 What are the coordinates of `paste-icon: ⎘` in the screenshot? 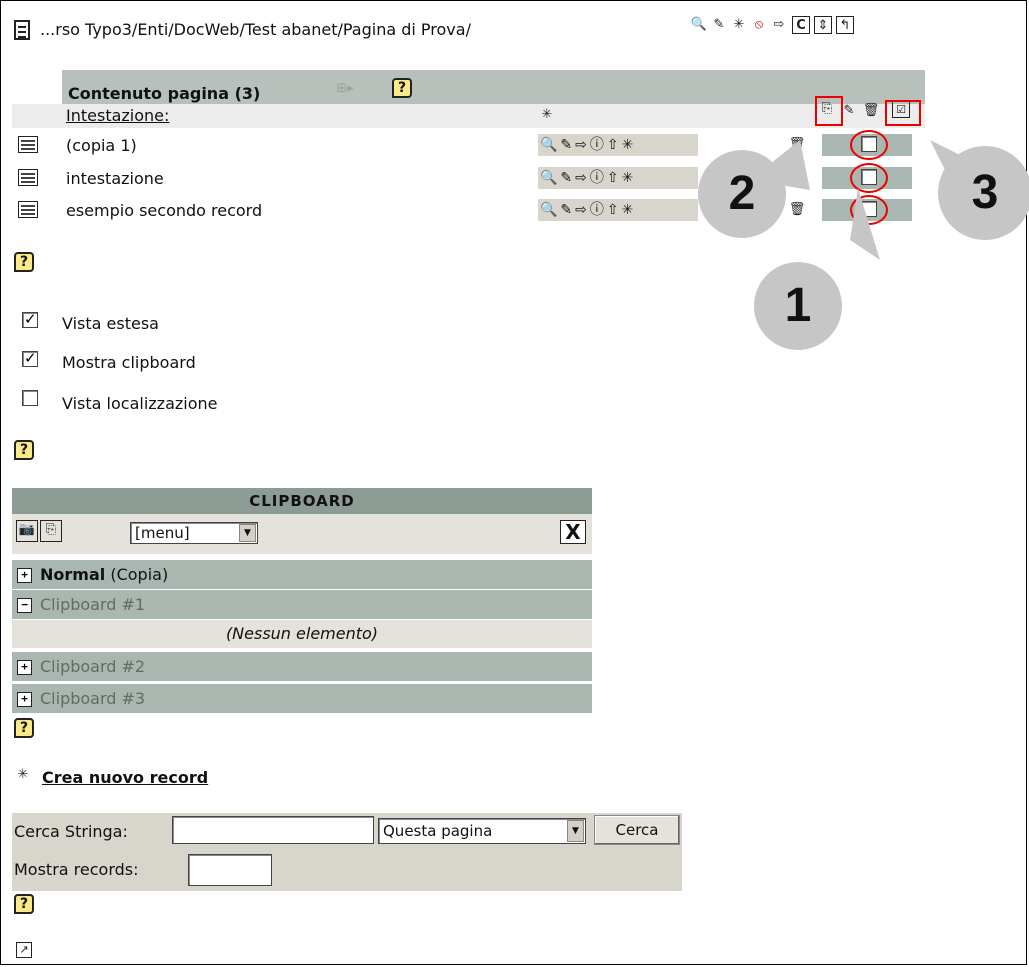 It's located at (51, 531).